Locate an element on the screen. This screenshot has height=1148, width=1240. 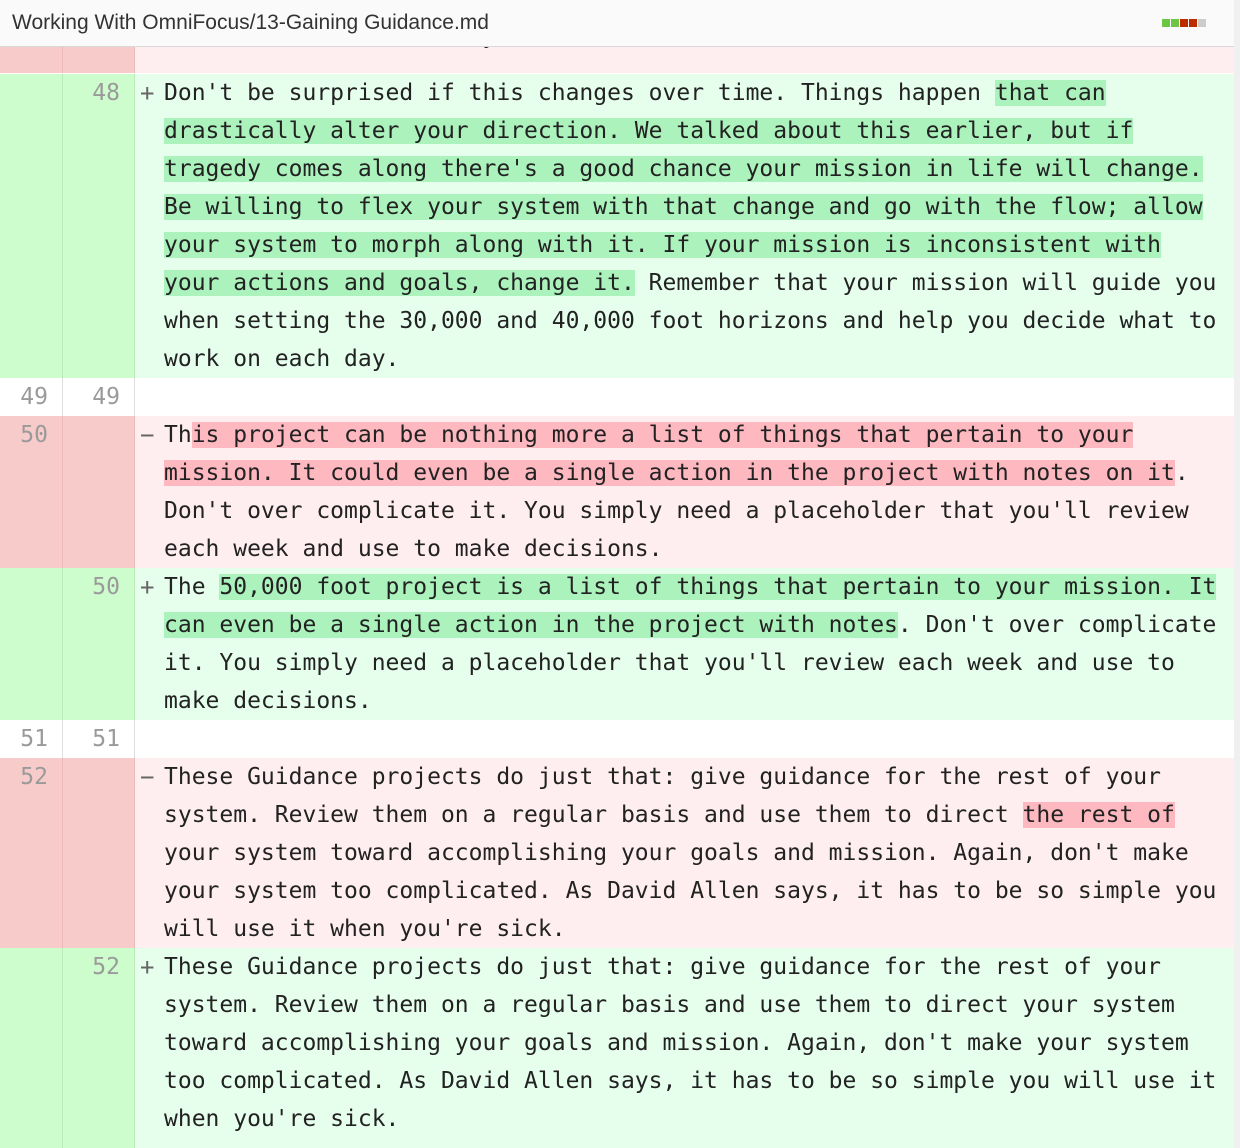
old-line-number: 50 is located at coordinates (31, 492).